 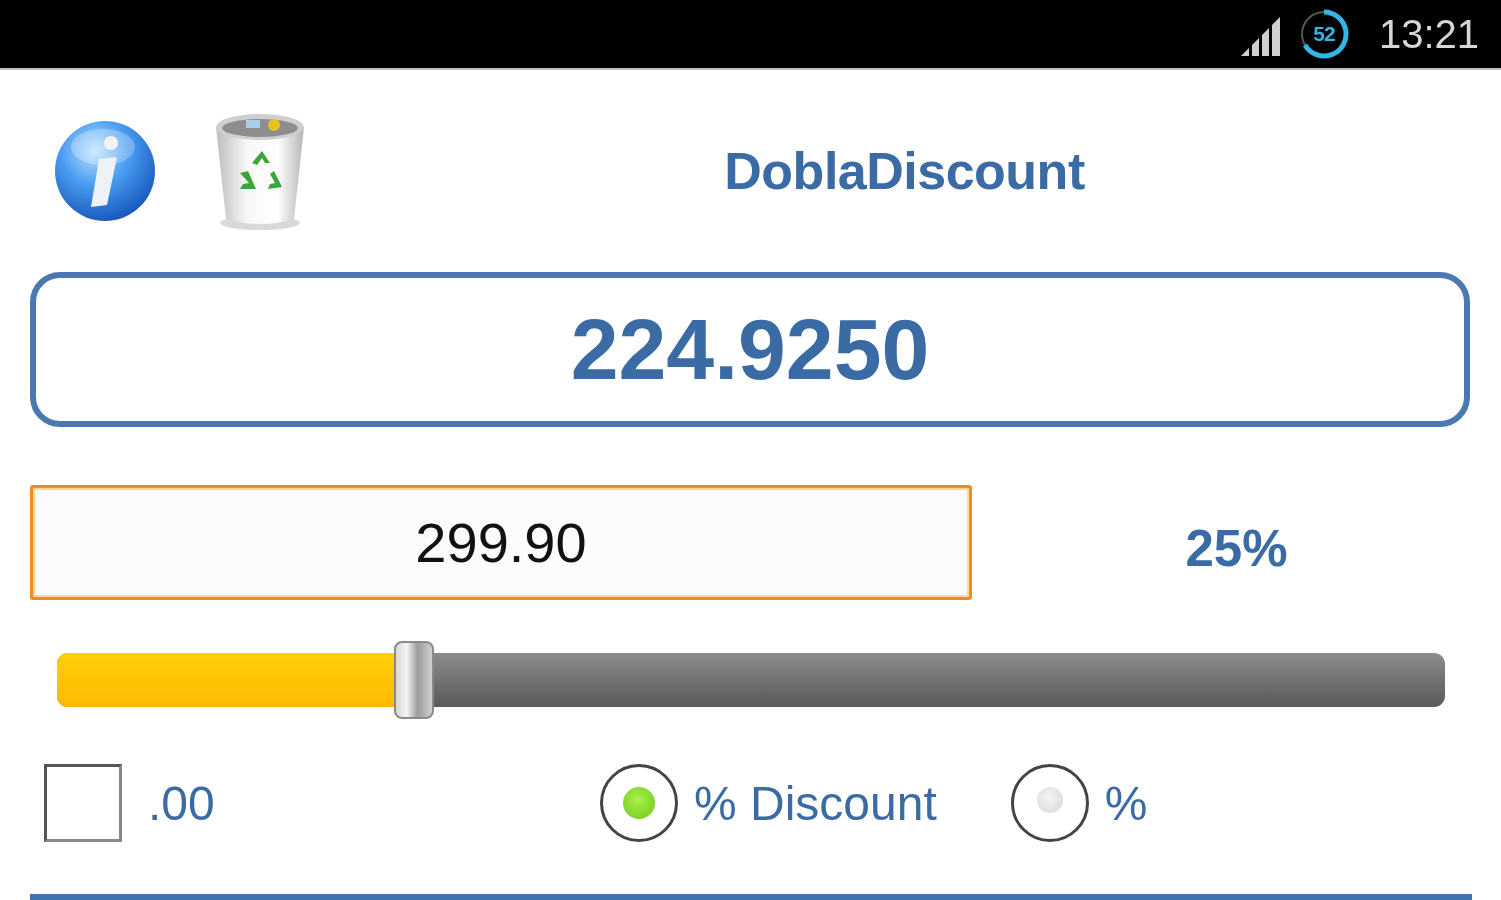 What do you see at coordinates (414, 680) in the screenshot?
I see `slider-thumb` at bounding box center [414, 680].